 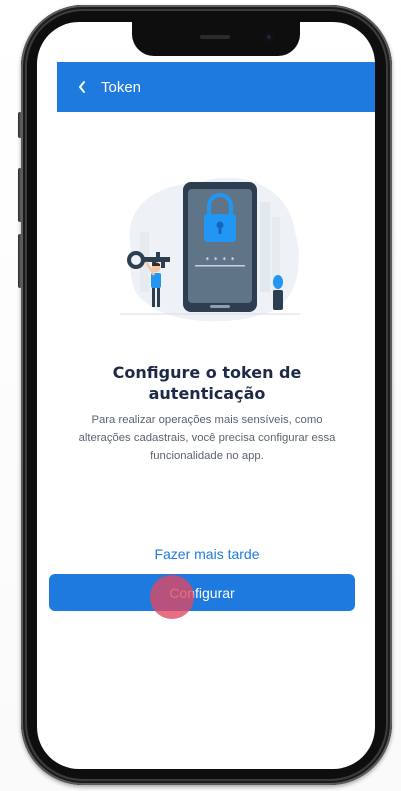 I want to click on front-camera, so click(x=269, y=37).